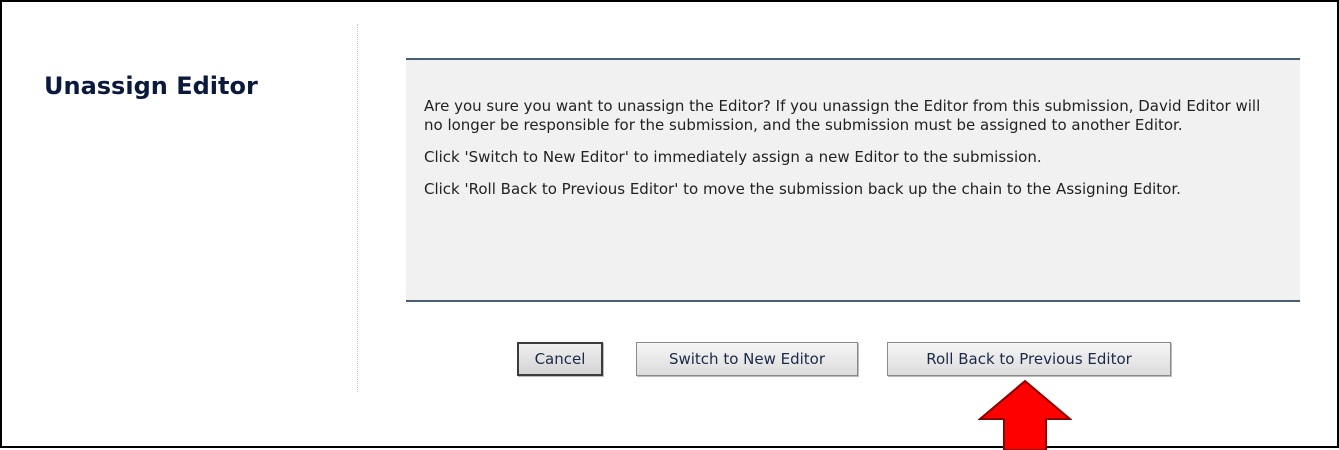  Describe the element at coordinates (560, 359) in the screenshot. I see `cancel-button: Cancel` at that location.